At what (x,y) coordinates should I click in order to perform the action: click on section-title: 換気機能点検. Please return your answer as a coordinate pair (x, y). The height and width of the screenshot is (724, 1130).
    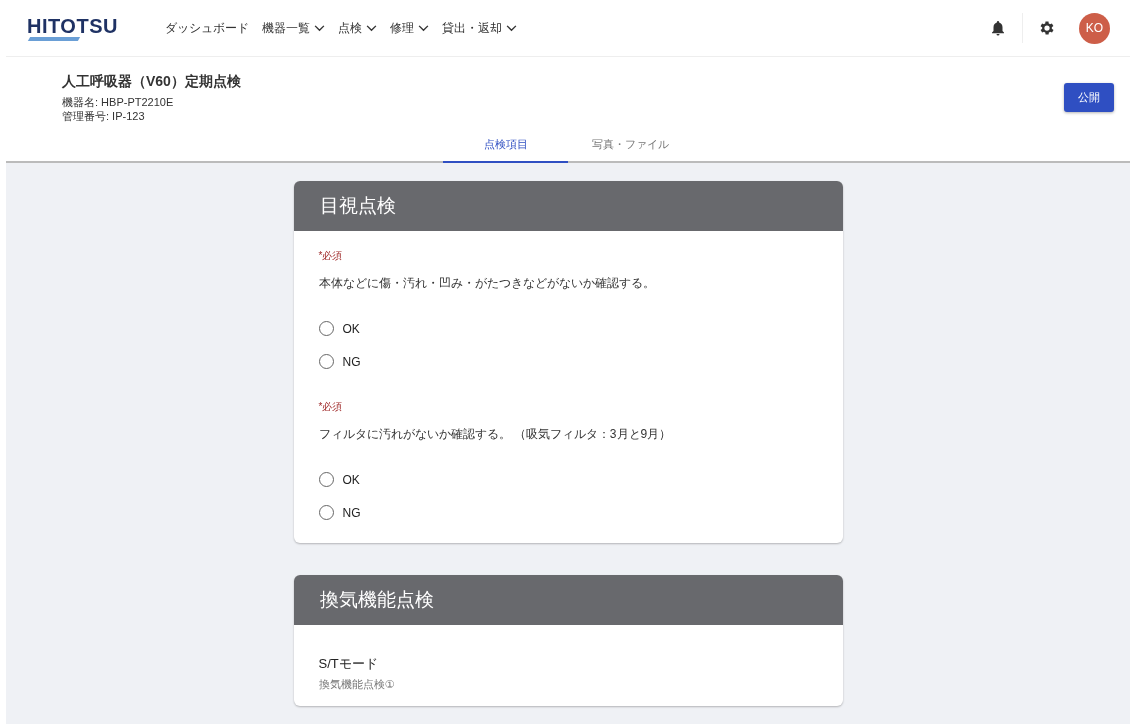
    Looking at the image, I should click on (376, 600).